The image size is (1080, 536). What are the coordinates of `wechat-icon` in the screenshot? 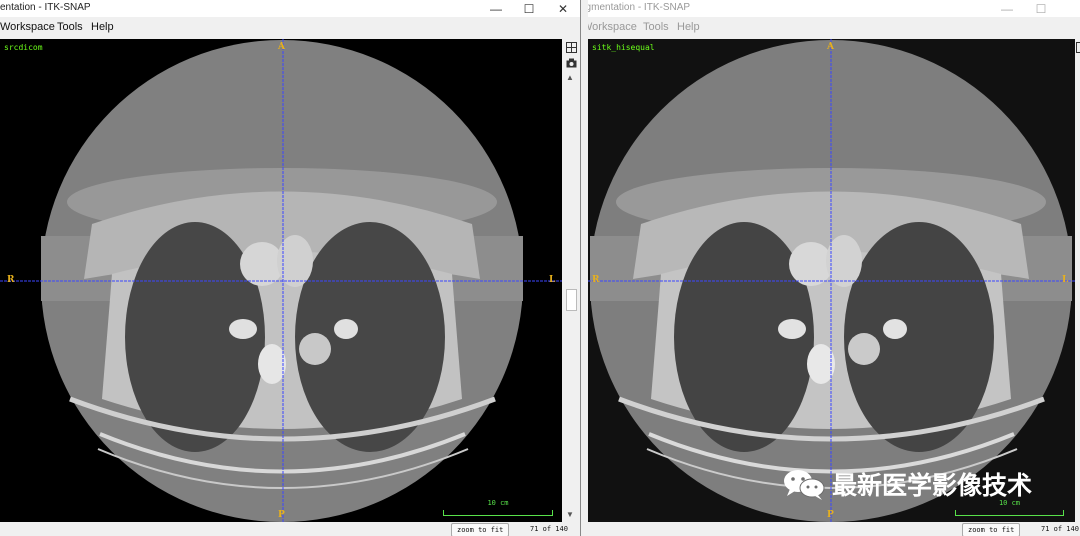 It's located at (804, 485).